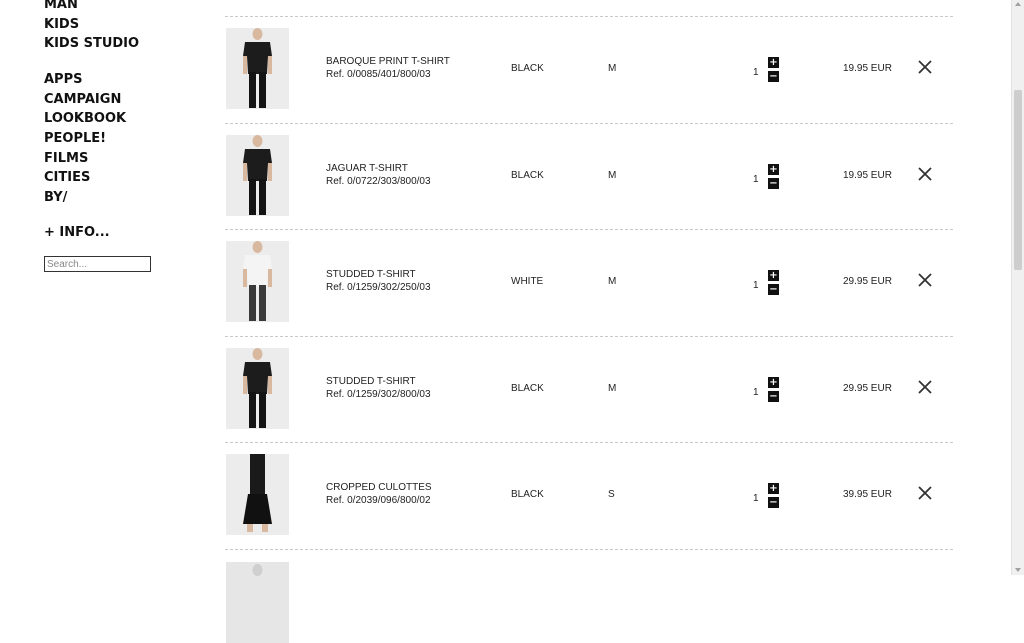 Image resolution: width=1024 pixels, height=643 pixels. What do you see at coordinates (378, 500) in the screenshot?
I see `product-ref: Ref. 0/2039/096/800/02` at bounding box center [378, 500].